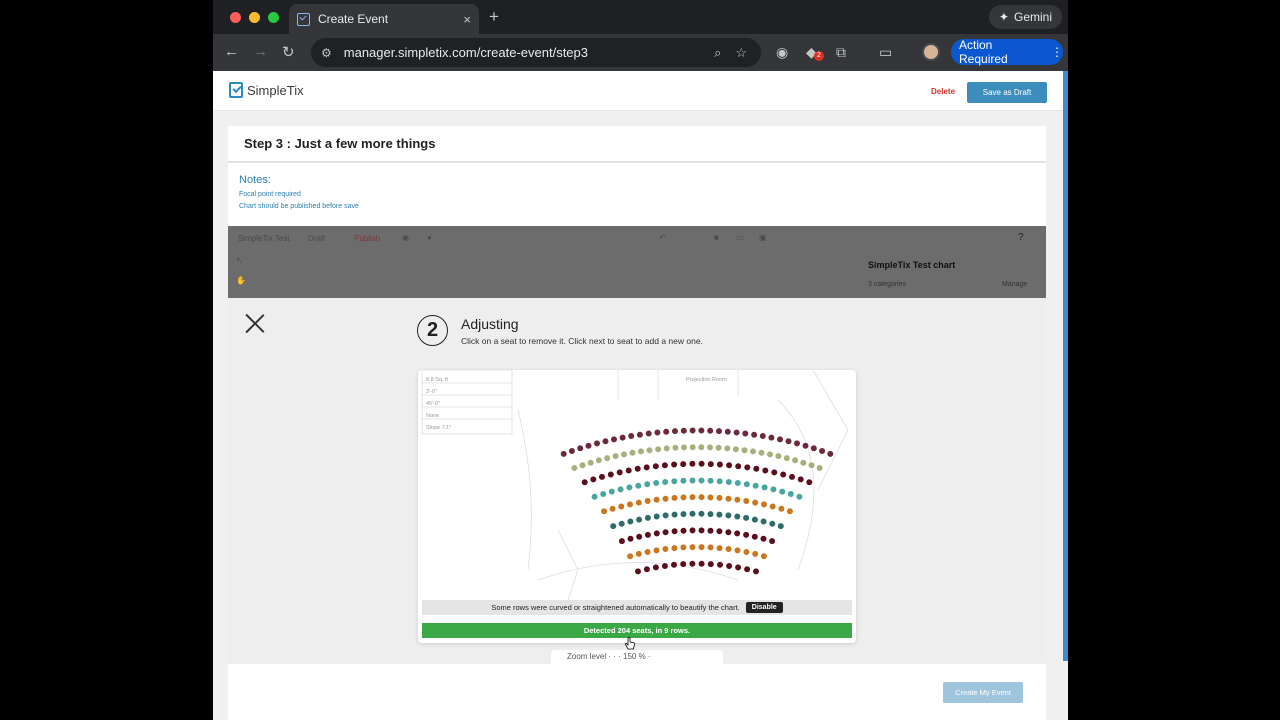 The width and height of the screenshot is (1280, 720). I want to click on create-my-event-button: Create My Event, so click(983, 692).